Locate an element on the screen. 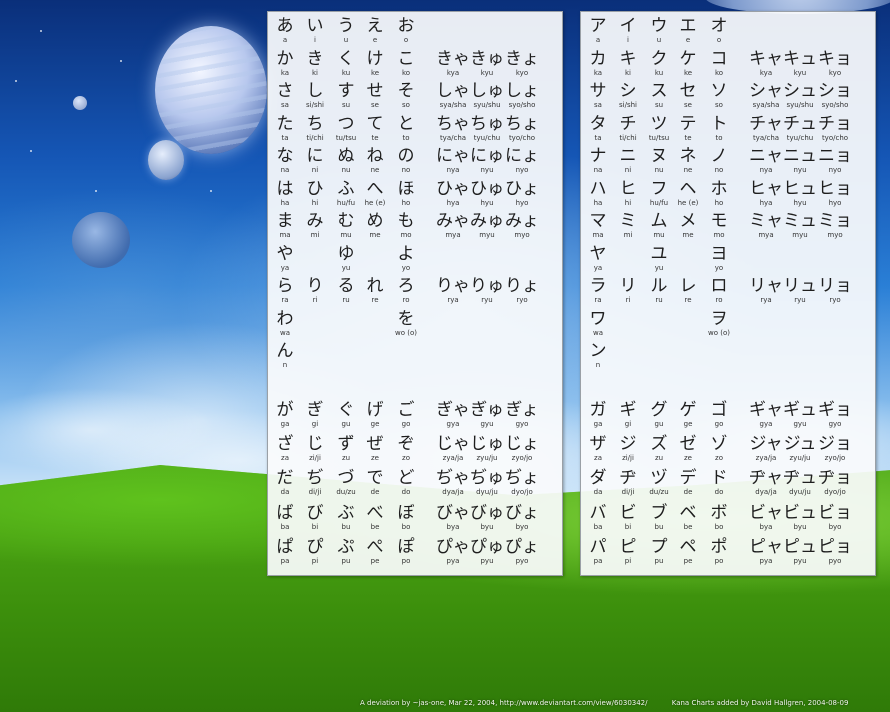  hiragana-character: ぎゅ is located at coordinates (487, 410).